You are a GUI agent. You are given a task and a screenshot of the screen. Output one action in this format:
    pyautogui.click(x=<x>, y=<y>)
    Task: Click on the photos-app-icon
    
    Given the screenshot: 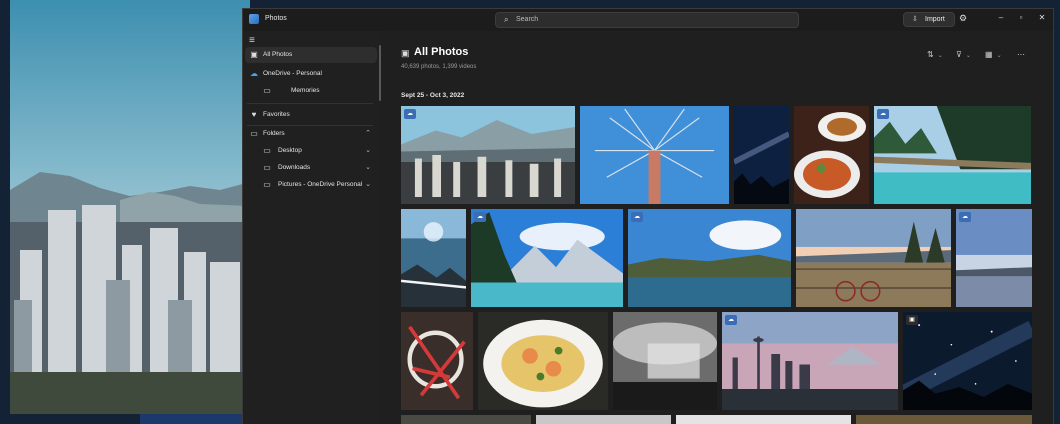 What is the action you would take?
    pyautogui.click(x=254, y=19)
    